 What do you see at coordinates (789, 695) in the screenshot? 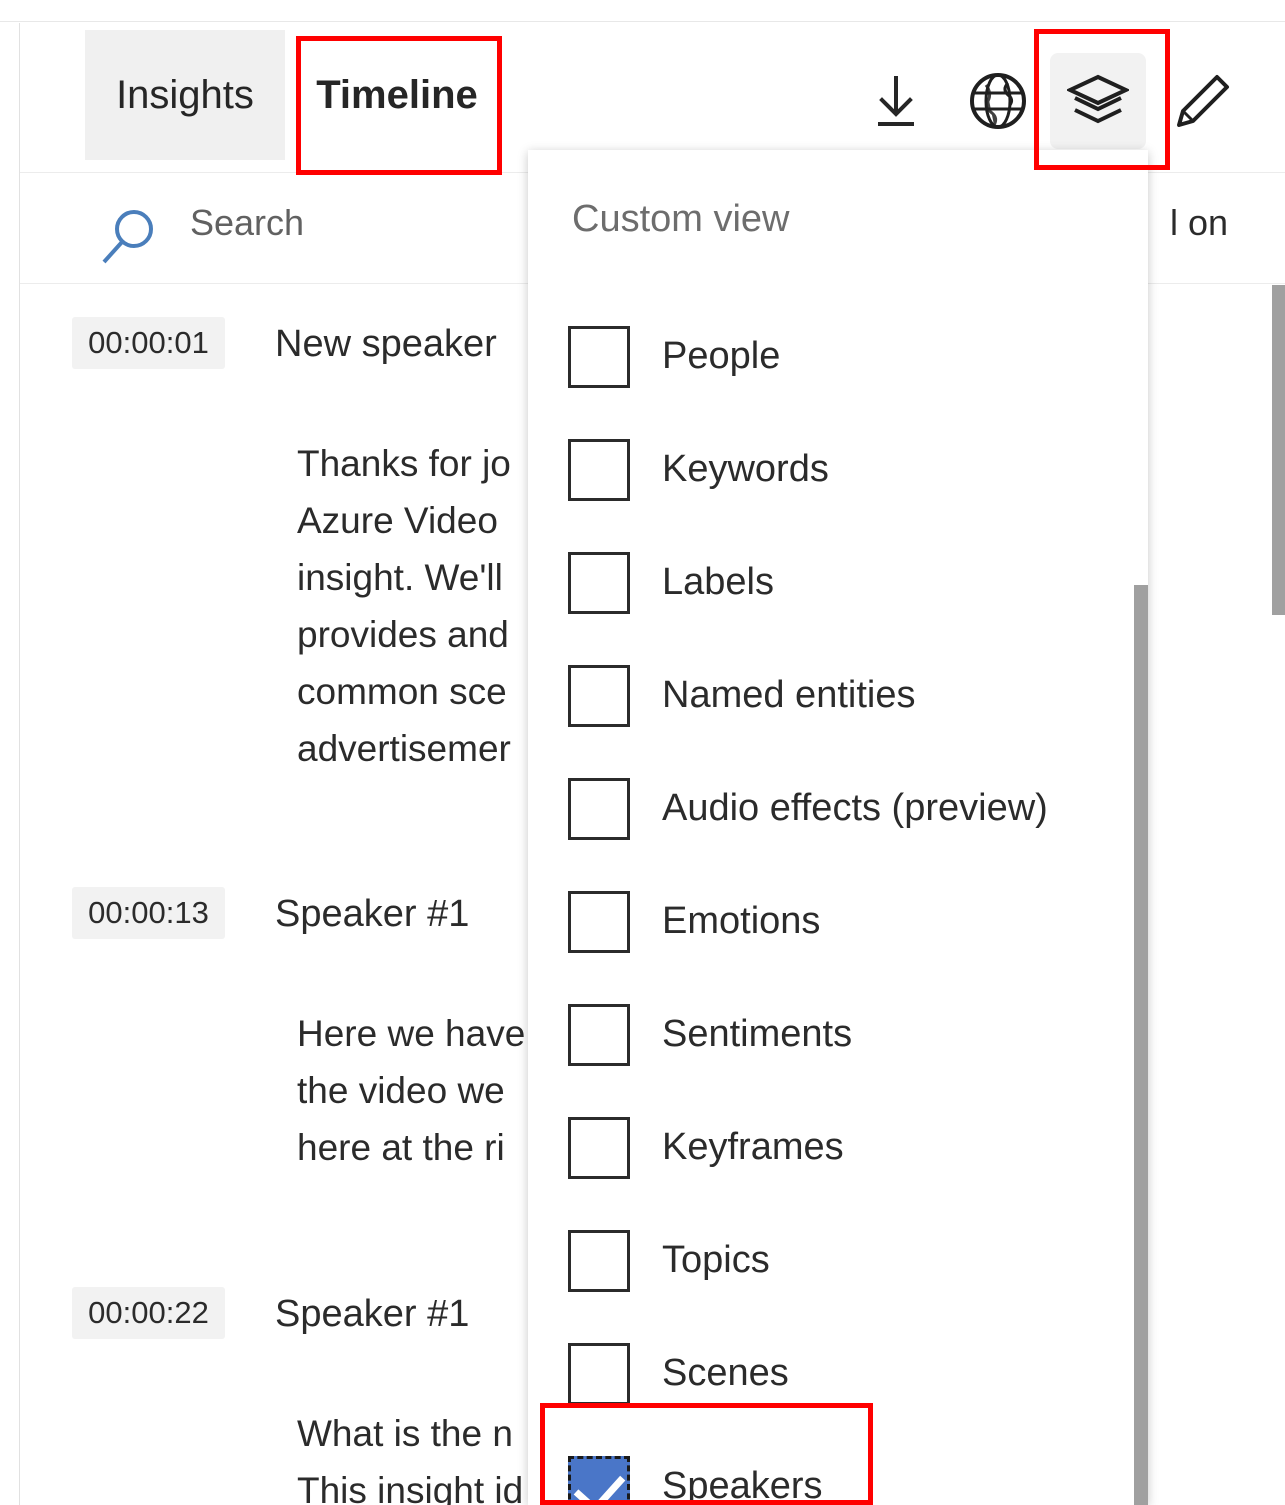
I see `option-label: Named entities` at bounding box center [789, 695].